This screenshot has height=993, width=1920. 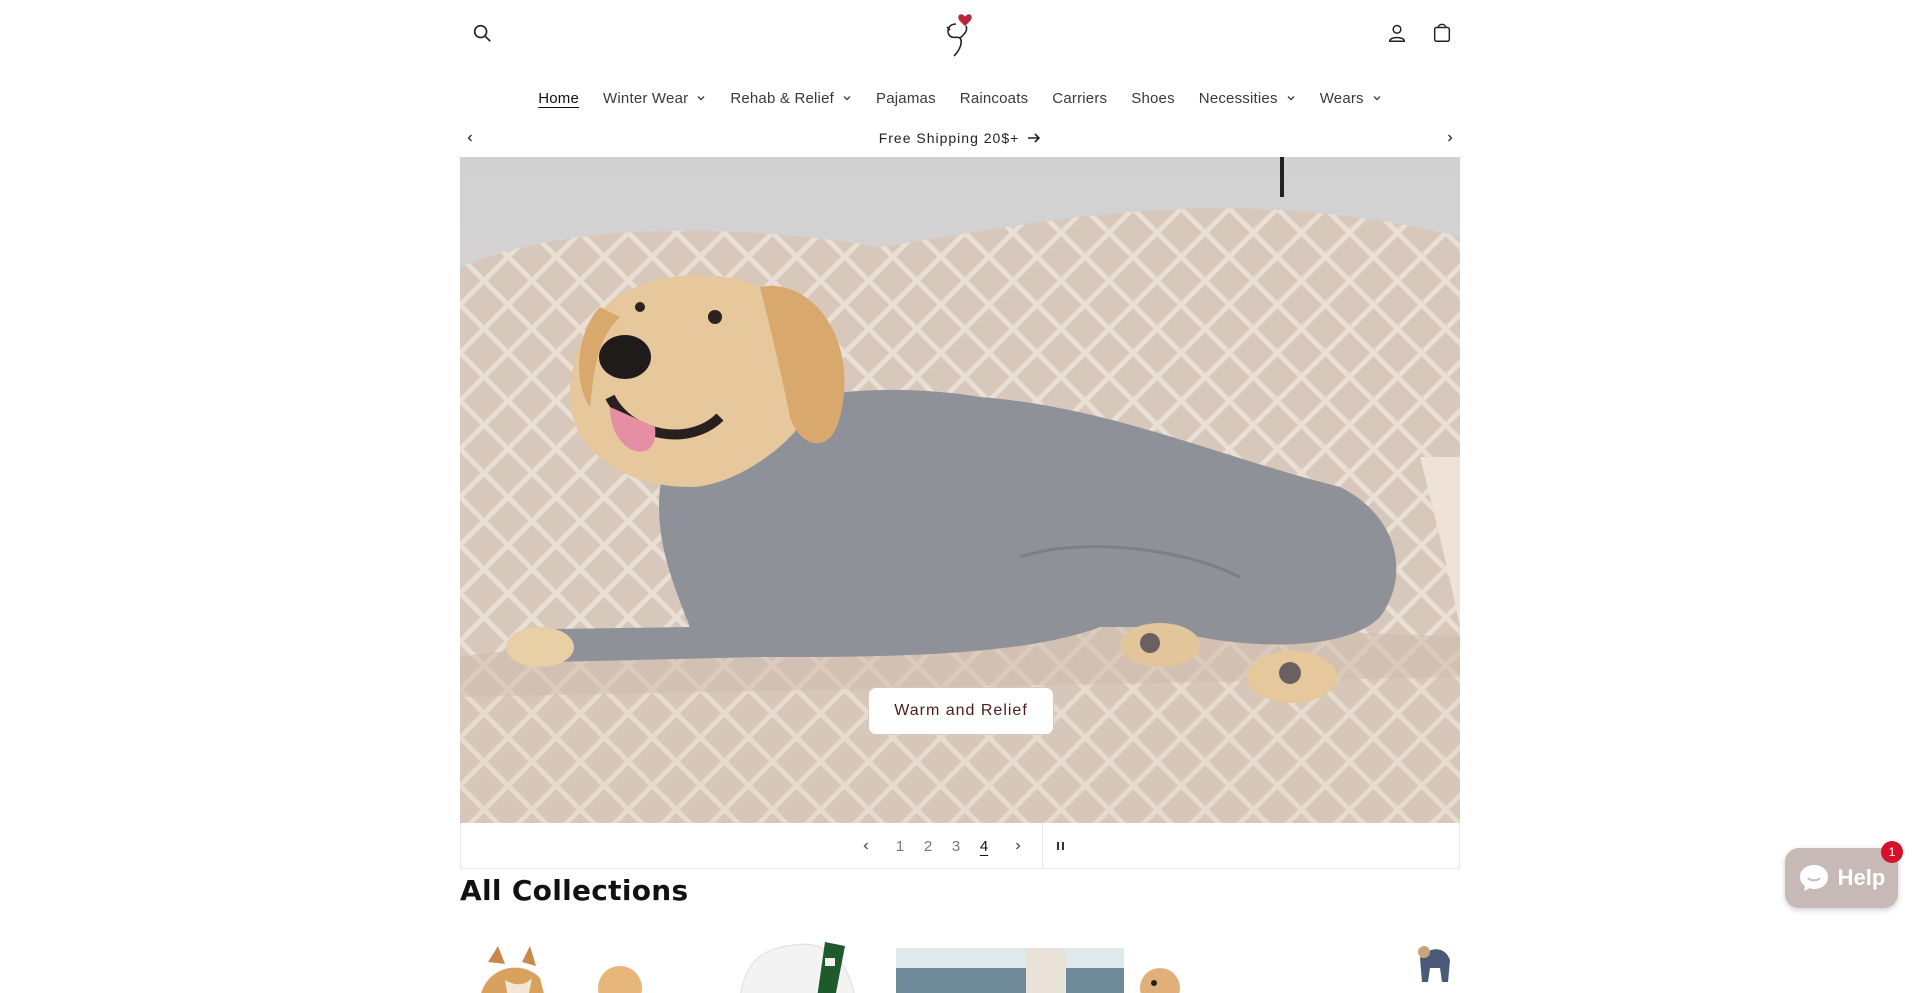 I want to click on chat-notification-badge: 1, so click(x=1892, y=852).